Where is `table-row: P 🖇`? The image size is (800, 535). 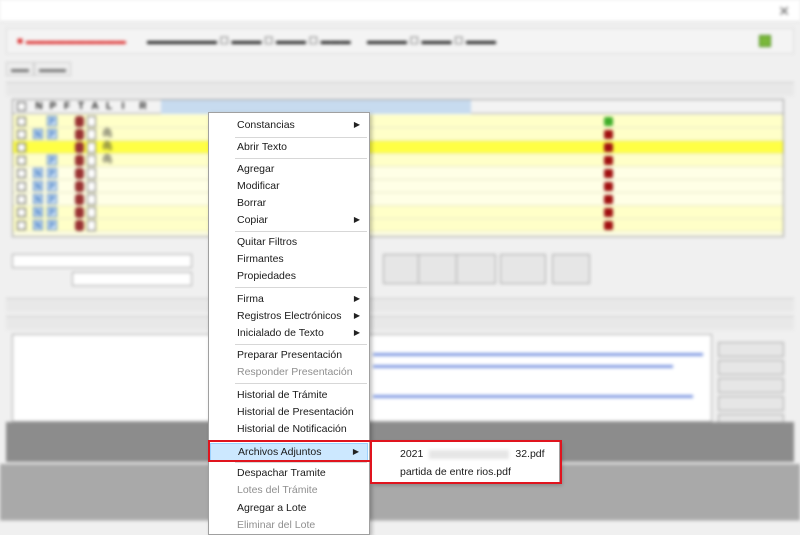 table-row: P 🖇 is located at coordinates (398, 160).